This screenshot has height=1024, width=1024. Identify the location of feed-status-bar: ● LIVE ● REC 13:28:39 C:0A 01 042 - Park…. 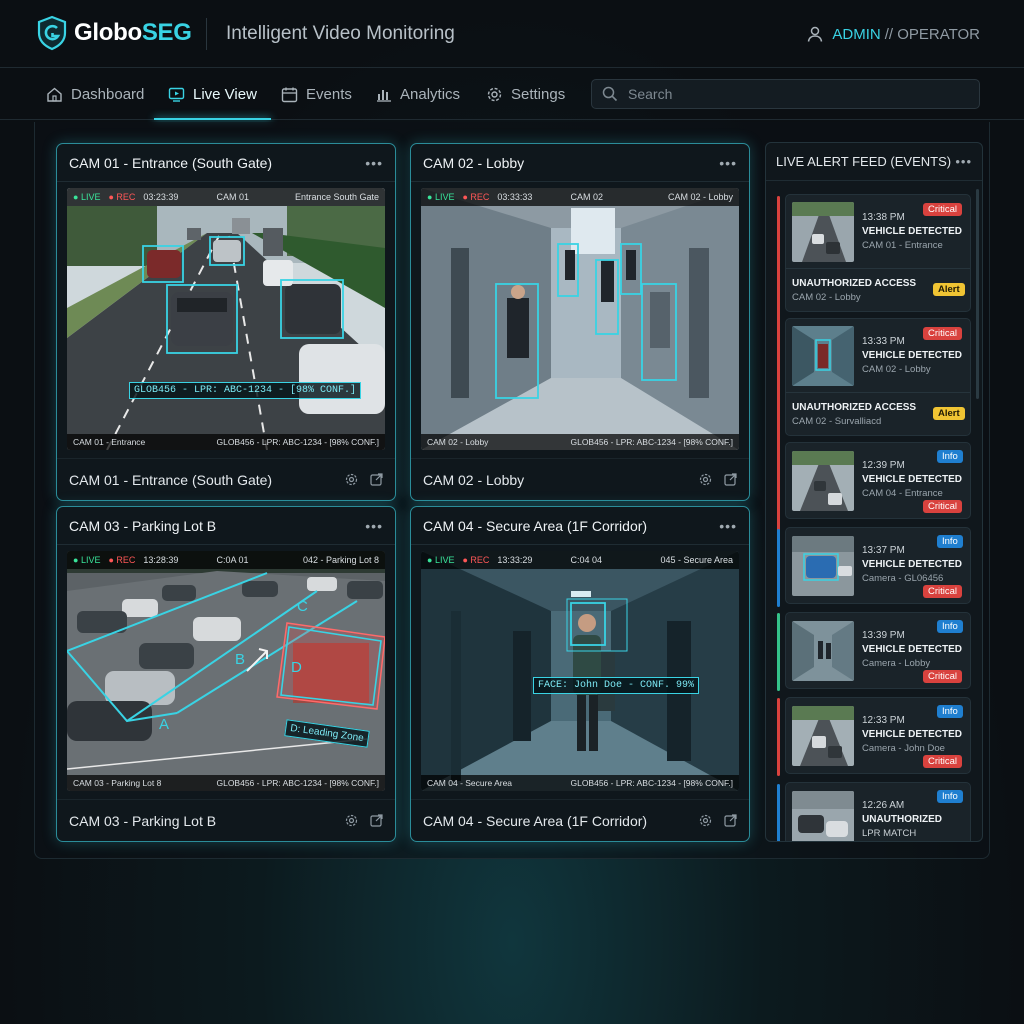
(226, 560).